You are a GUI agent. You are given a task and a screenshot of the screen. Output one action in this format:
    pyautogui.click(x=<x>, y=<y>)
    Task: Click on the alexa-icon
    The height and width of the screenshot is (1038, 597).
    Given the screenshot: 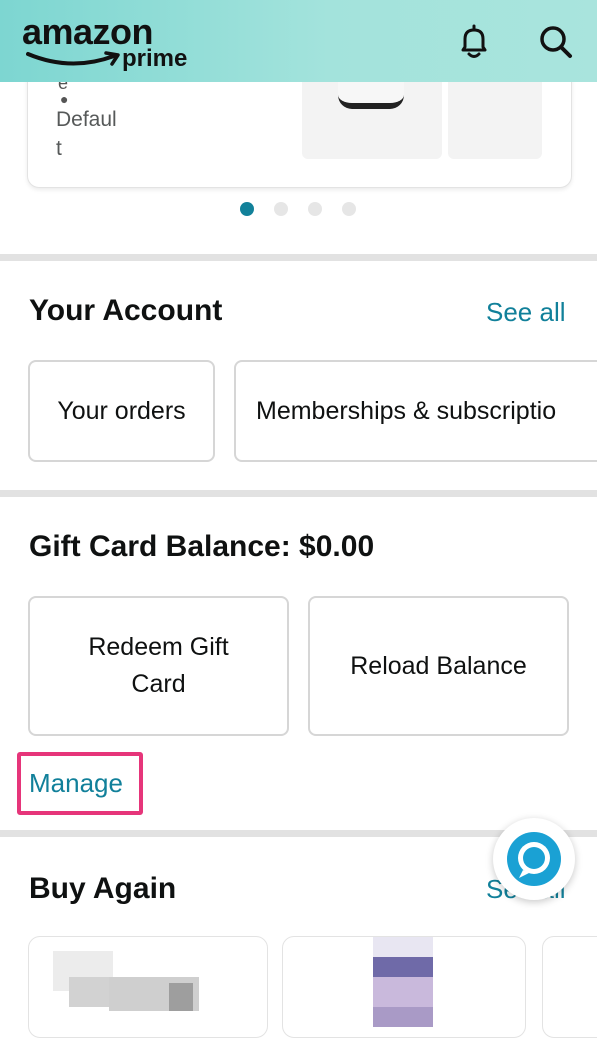 What is the action you would take?
    pyautogui.click(x=534, y=859)
    